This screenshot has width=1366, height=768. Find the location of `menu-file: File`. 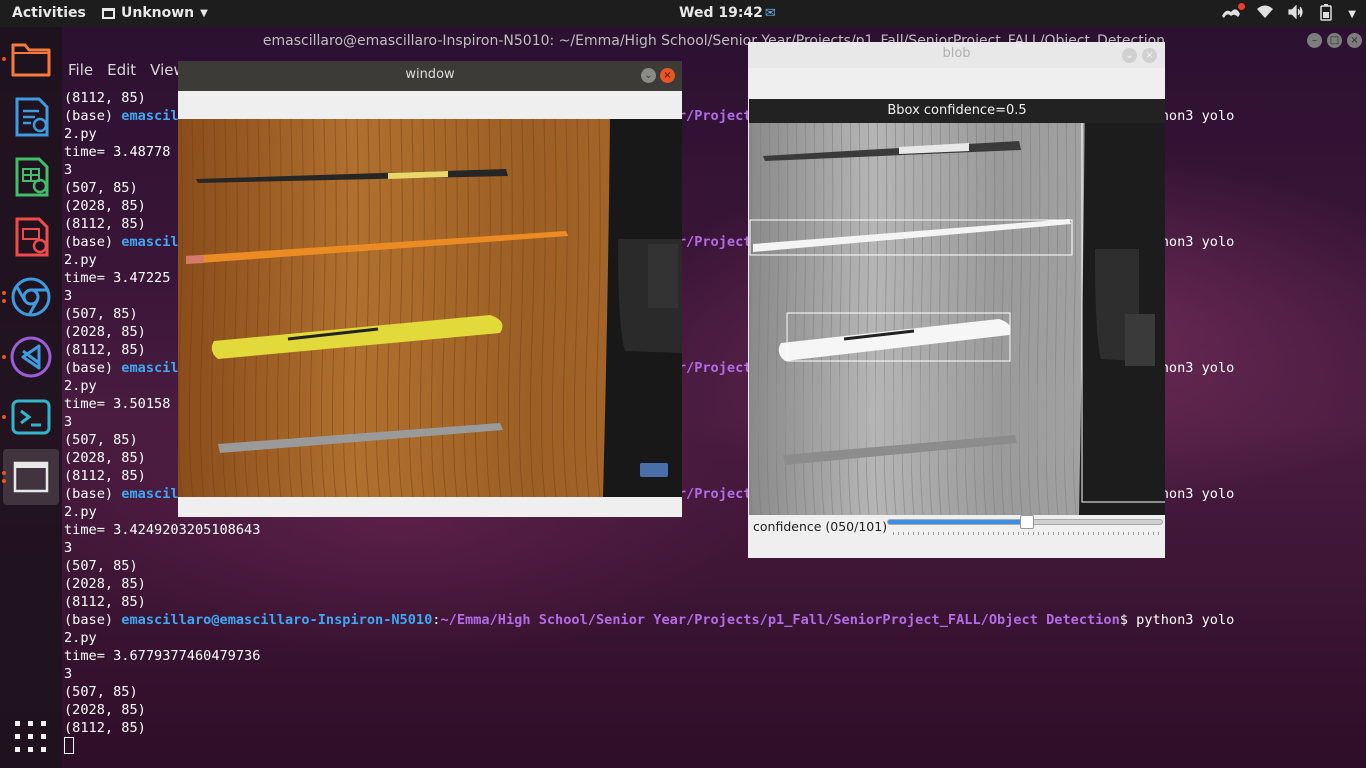

menu-file: File is located at coordinates (80, 70).